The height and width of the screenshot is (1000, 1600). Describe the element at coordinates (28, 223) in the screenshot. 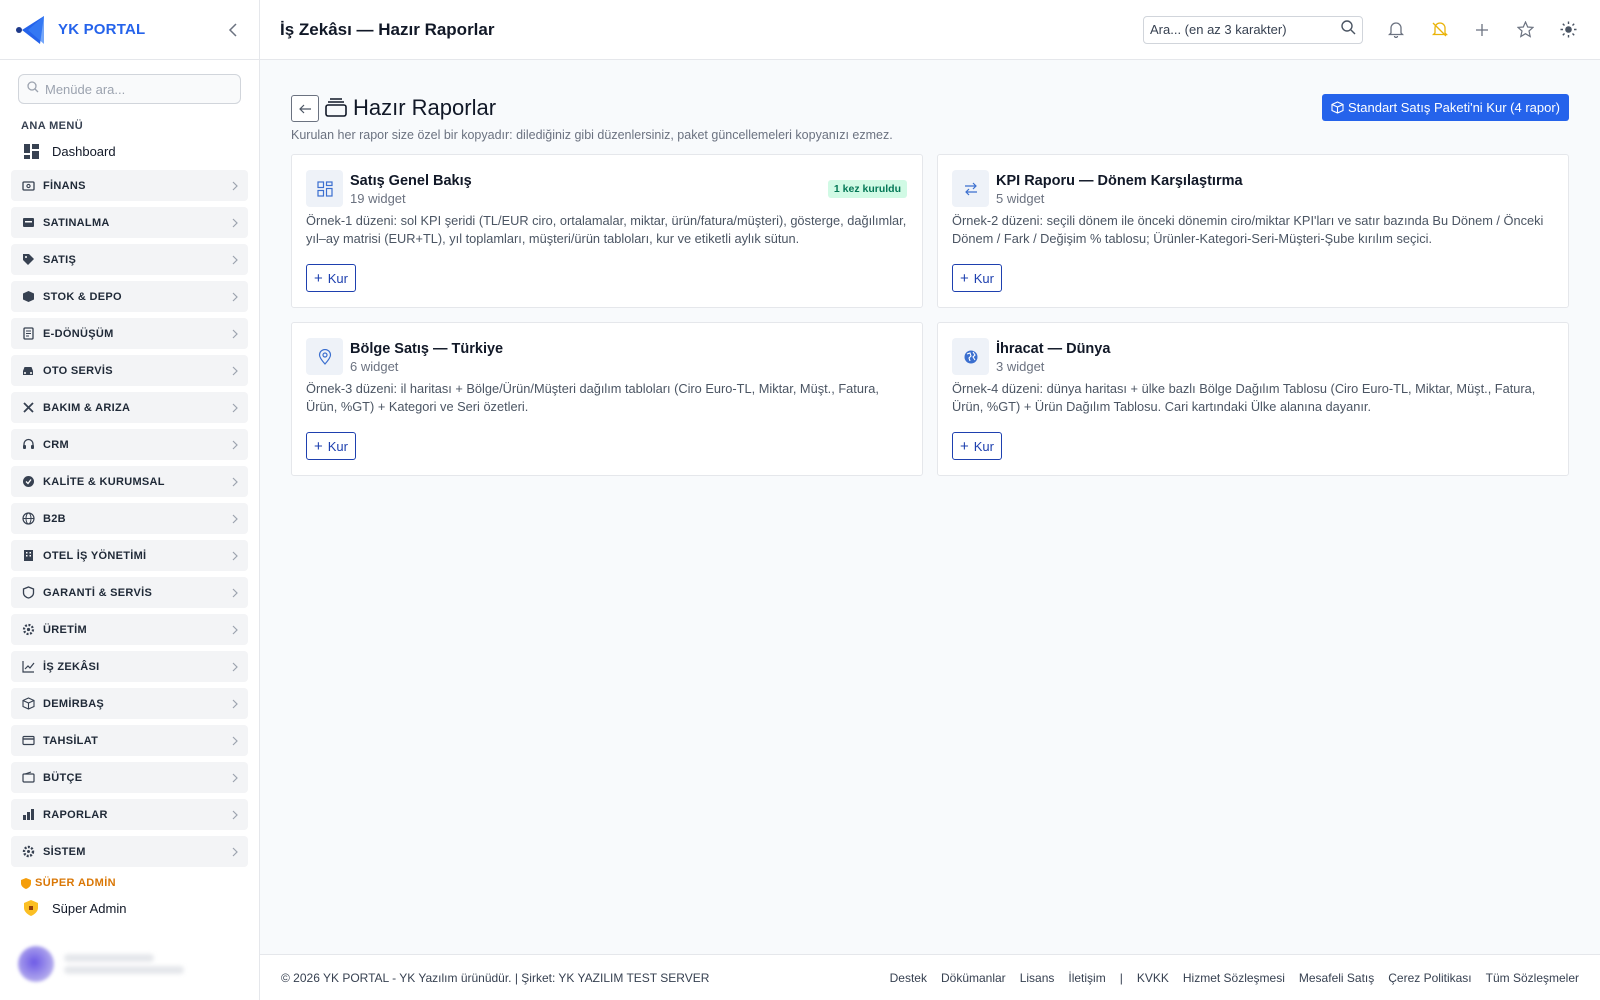

I see `cart-icon` at that location.